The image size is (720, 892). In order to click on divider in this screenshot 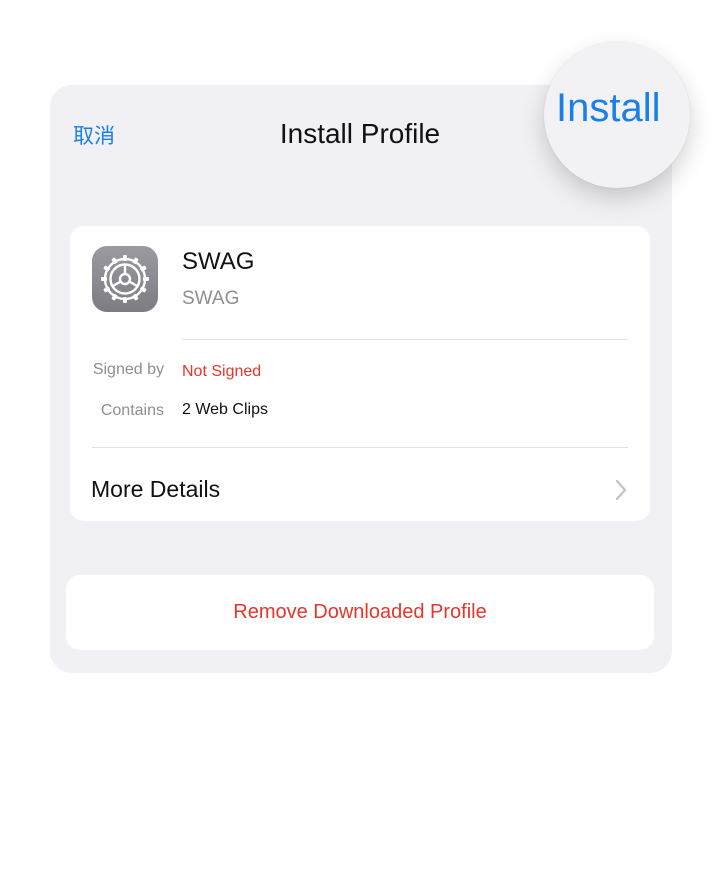, I will do `click(405, 339)`.